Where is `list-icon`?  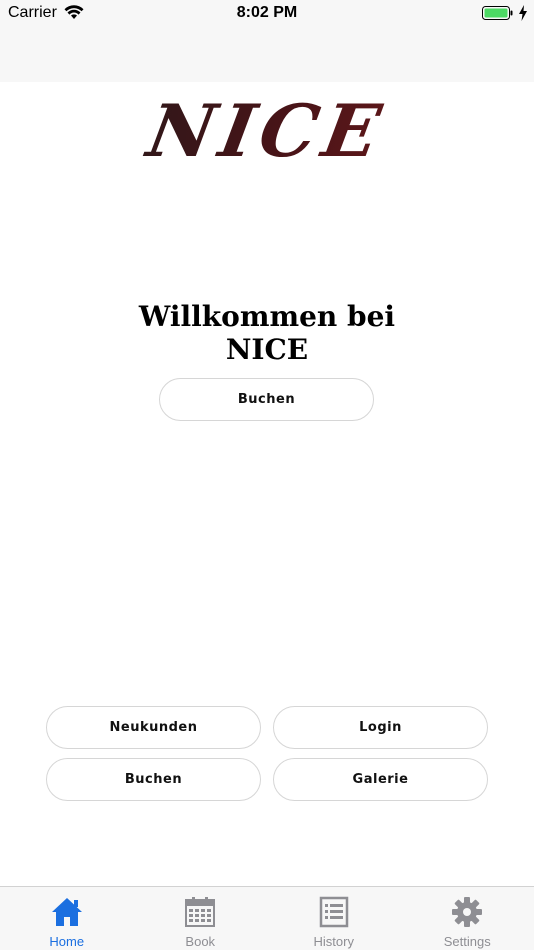 list-icon is located at coordinates (333, 912).